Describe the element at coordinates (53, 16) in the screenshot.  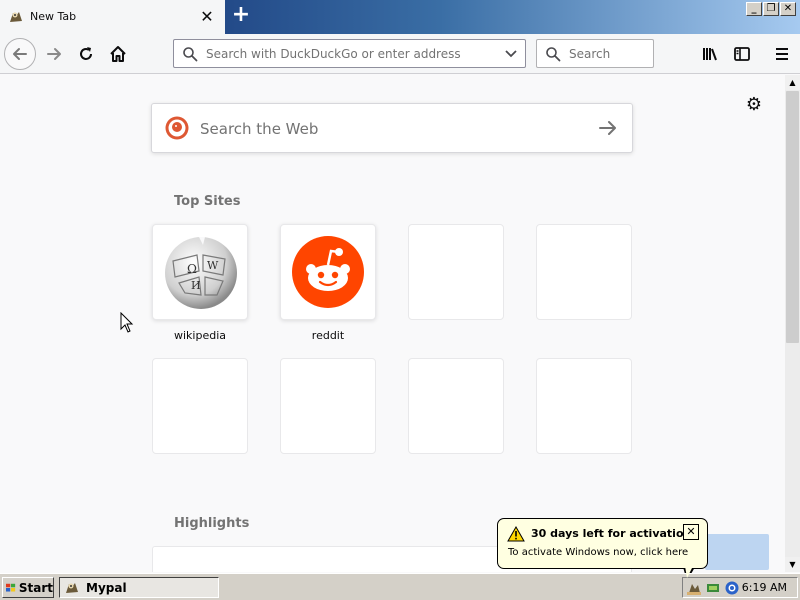
I see `tab-title: New Tab` at that location.